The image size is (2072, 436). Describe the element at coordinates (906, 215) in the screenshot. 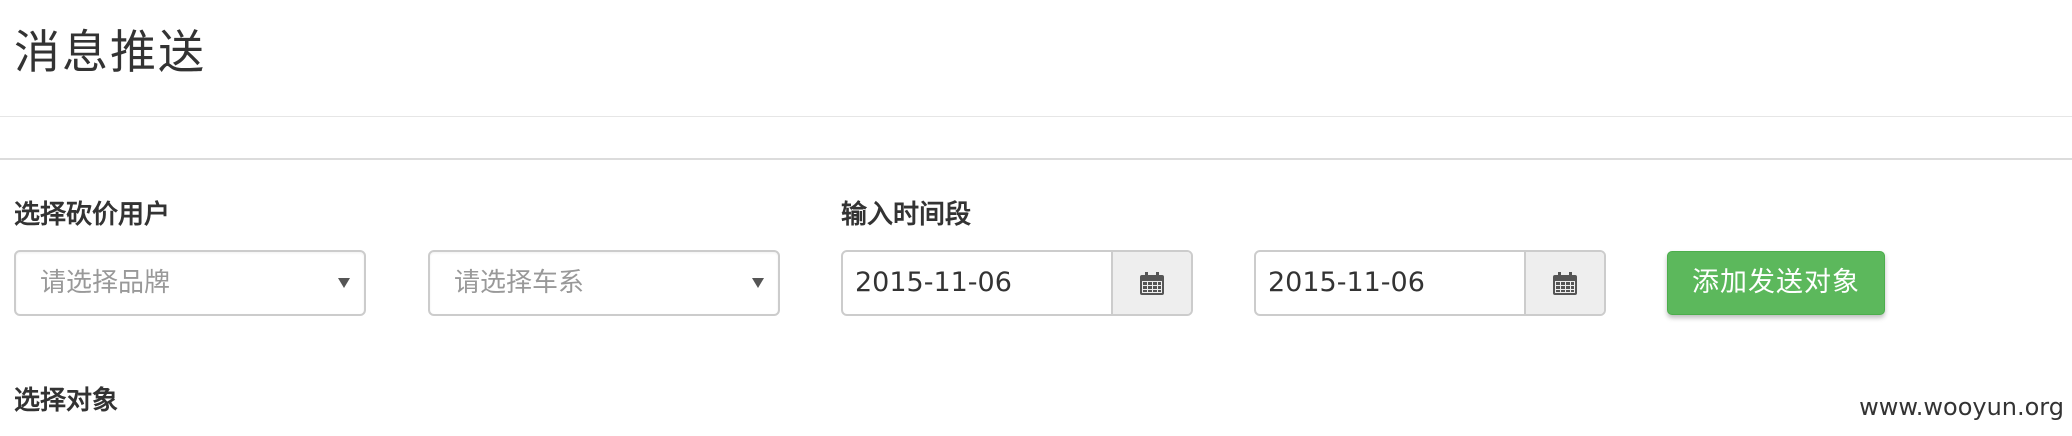

I see `time-range-label: 输入时间段` at that location.